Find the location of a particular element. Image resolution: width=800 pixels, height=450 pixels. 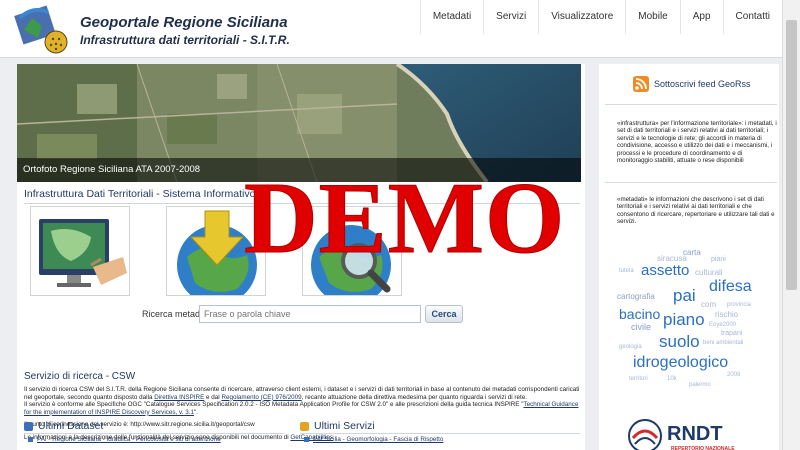

tag-suolo: suolo is located at coordinates (679, 342).